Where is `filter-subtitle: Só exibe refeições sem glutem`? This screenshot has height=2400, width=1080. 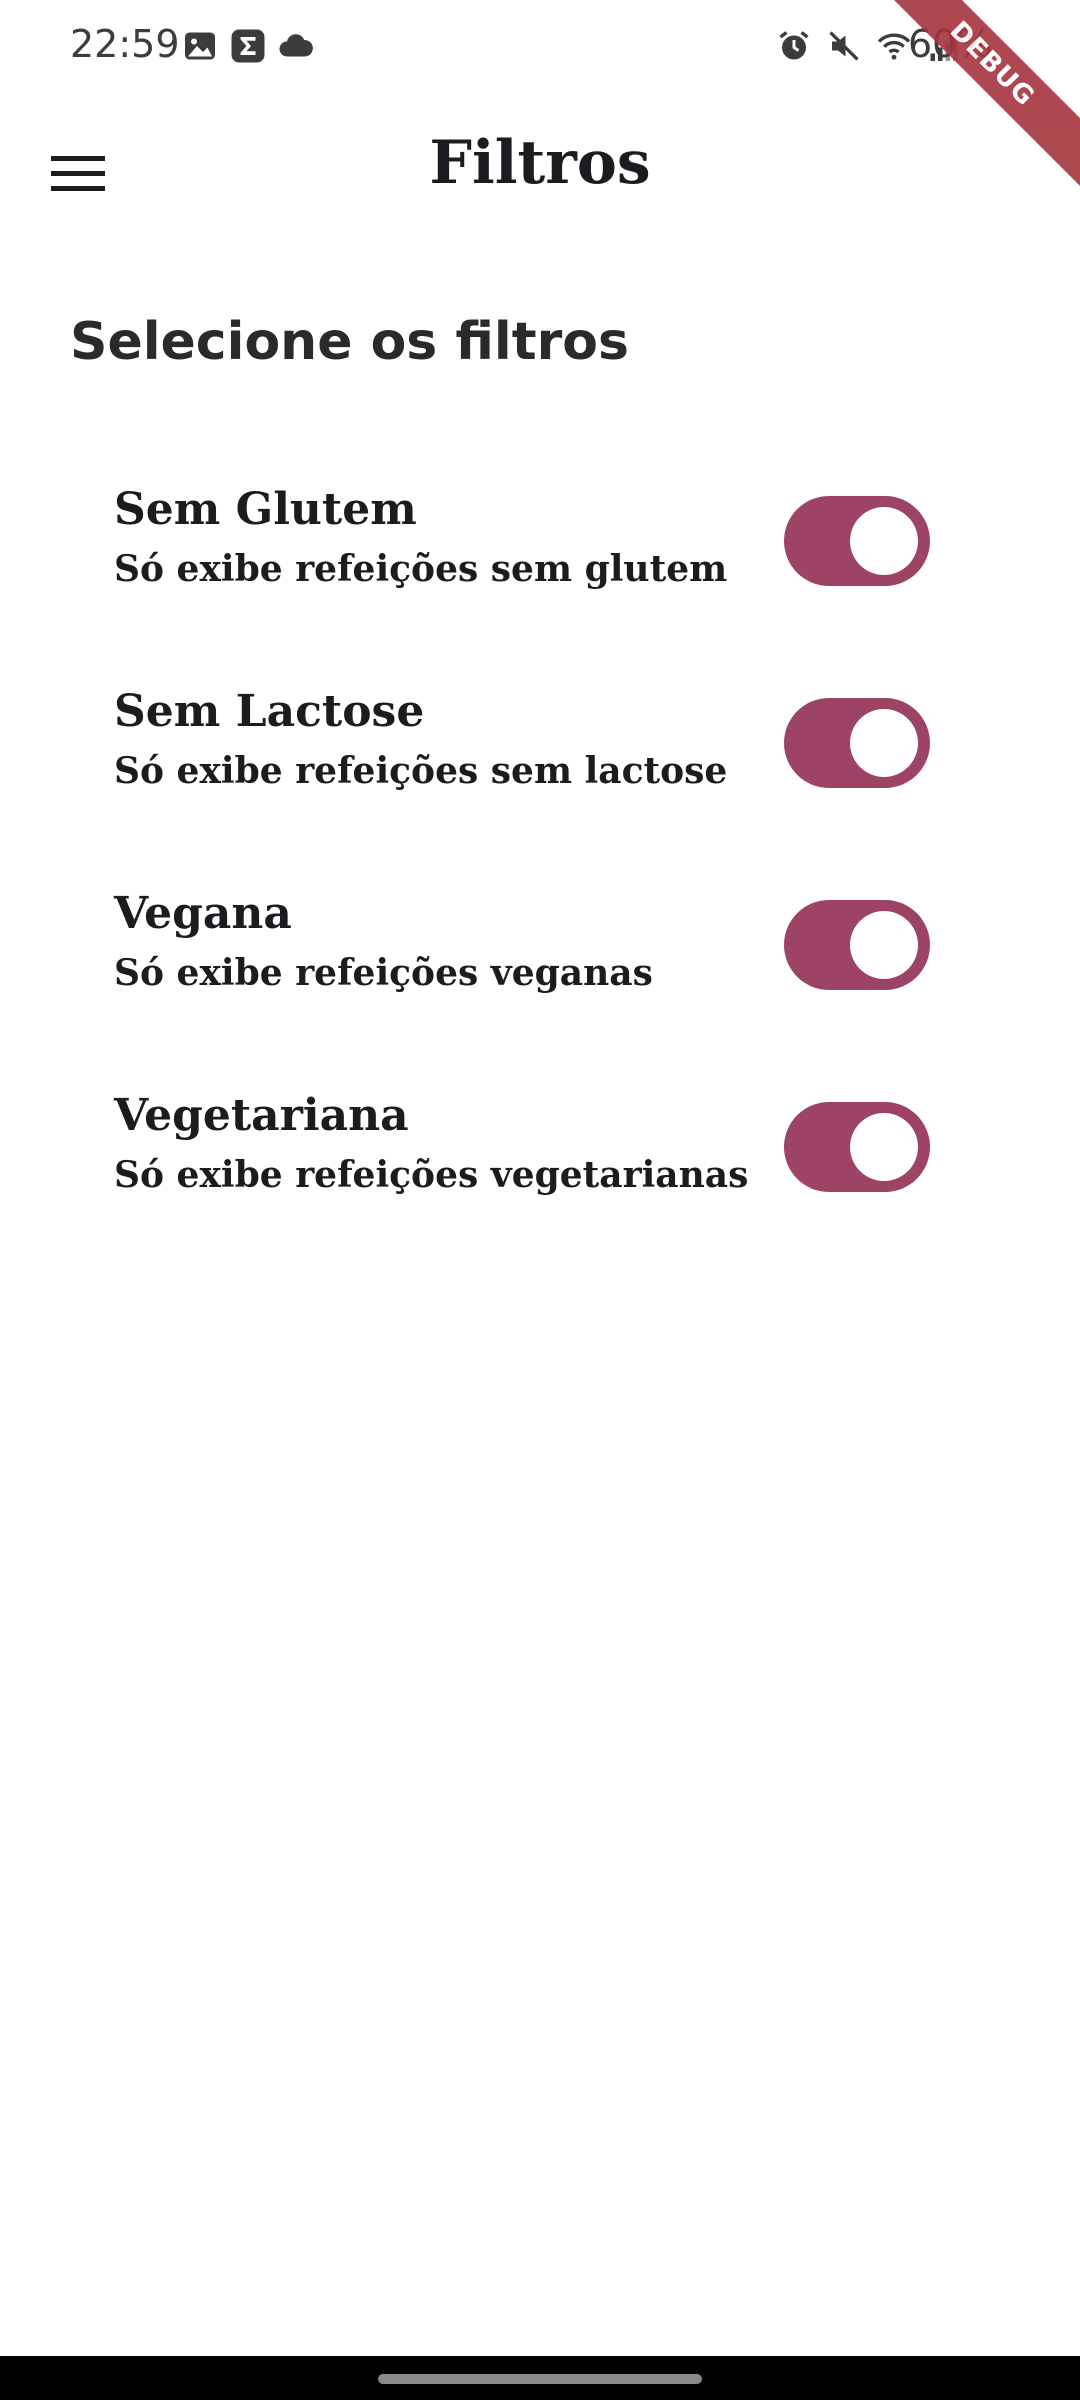
filter-subtitle: Só exibe refeições sem glutem is located at coordinates (421, 569).